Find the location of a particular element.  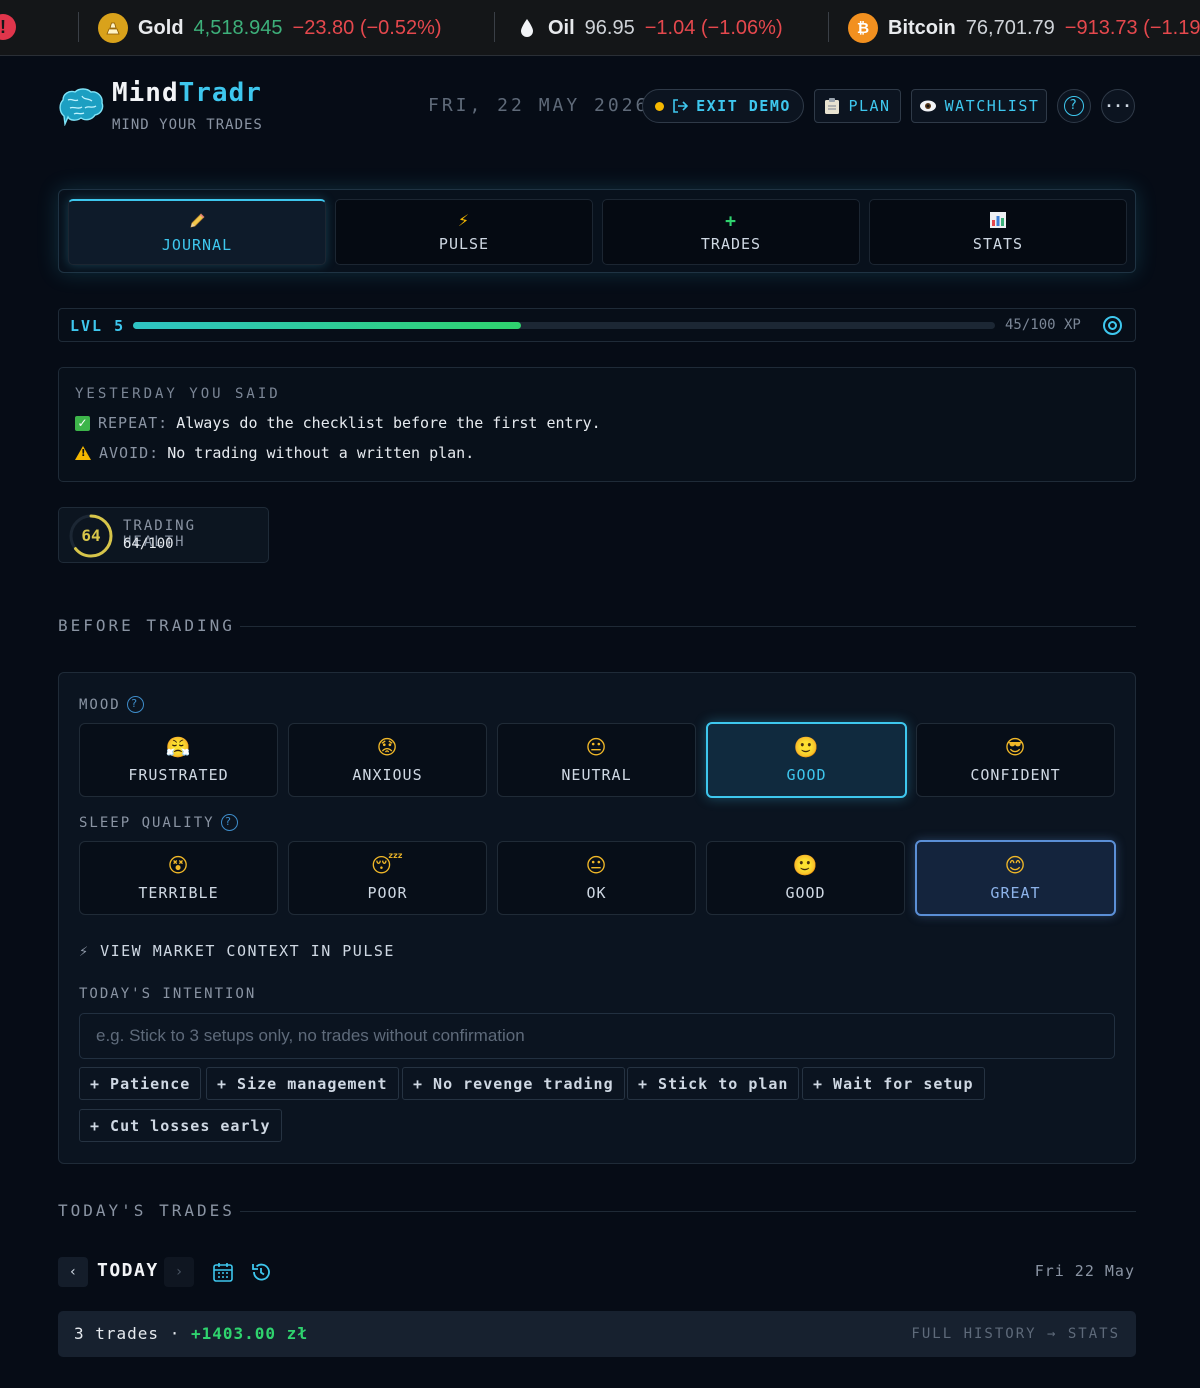

pencil-icon is located at coordinates (197, 221).